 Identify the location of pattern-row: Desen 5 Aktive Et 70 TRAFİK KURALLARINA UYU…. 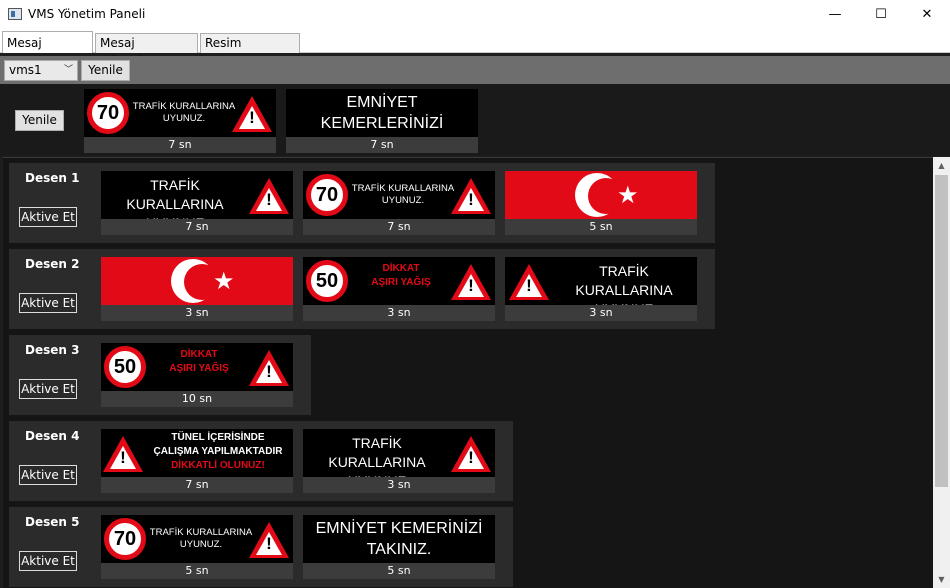
(261, 547).